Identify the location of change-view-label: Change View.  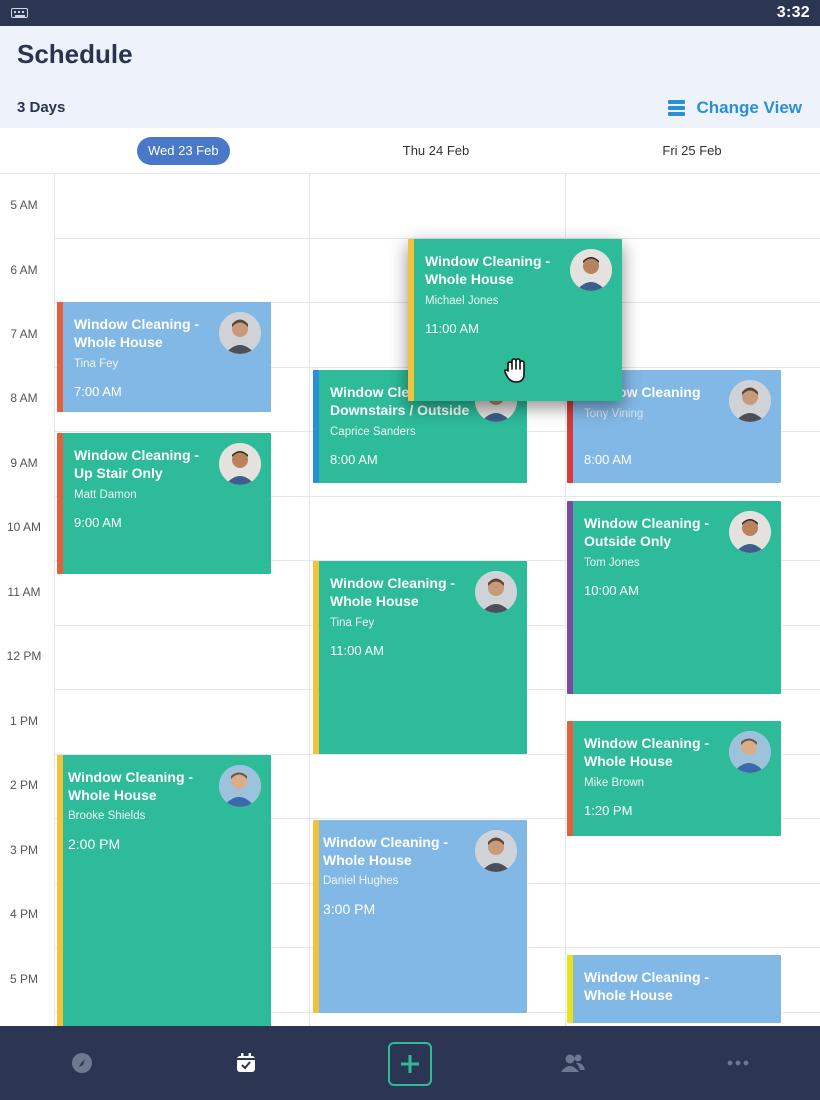
(749, 107).